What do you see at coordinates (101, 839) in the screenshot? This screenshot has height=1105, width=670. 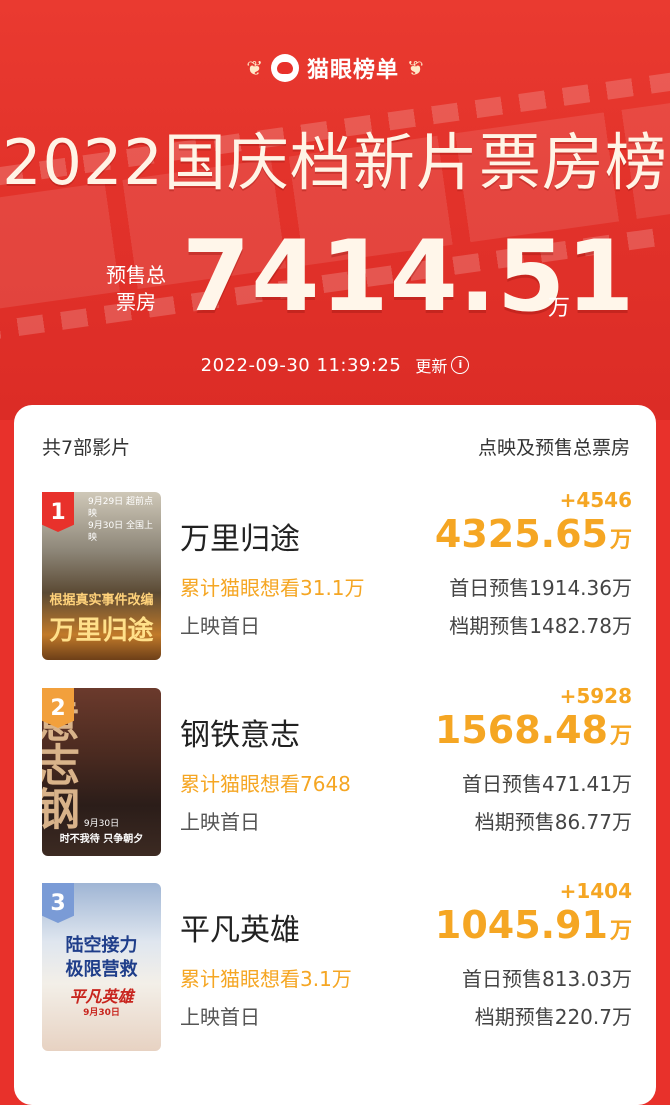 I see `poster2-tag: 时不我待 只争朝夕` at bounding box center [101, 839].